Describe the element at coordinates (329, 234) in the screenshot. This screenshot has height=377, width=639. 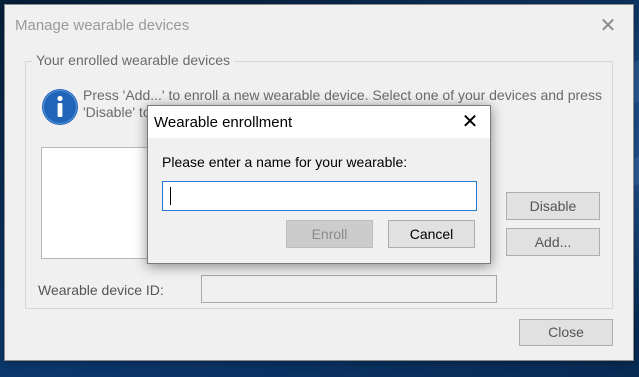
I see `enroll-button: Enroll` at that location.